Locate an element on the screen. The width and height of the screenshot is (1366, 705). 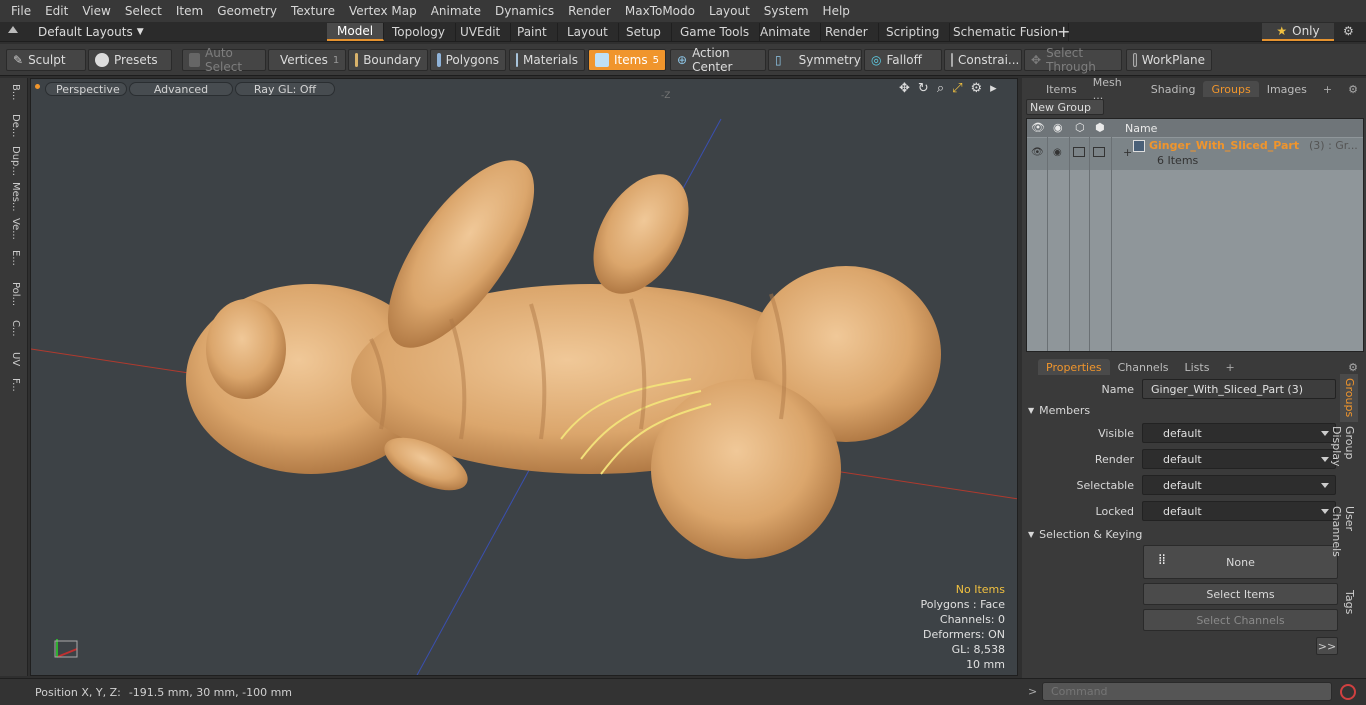
tab-animate: Animate is located at coordinates (786, 32).